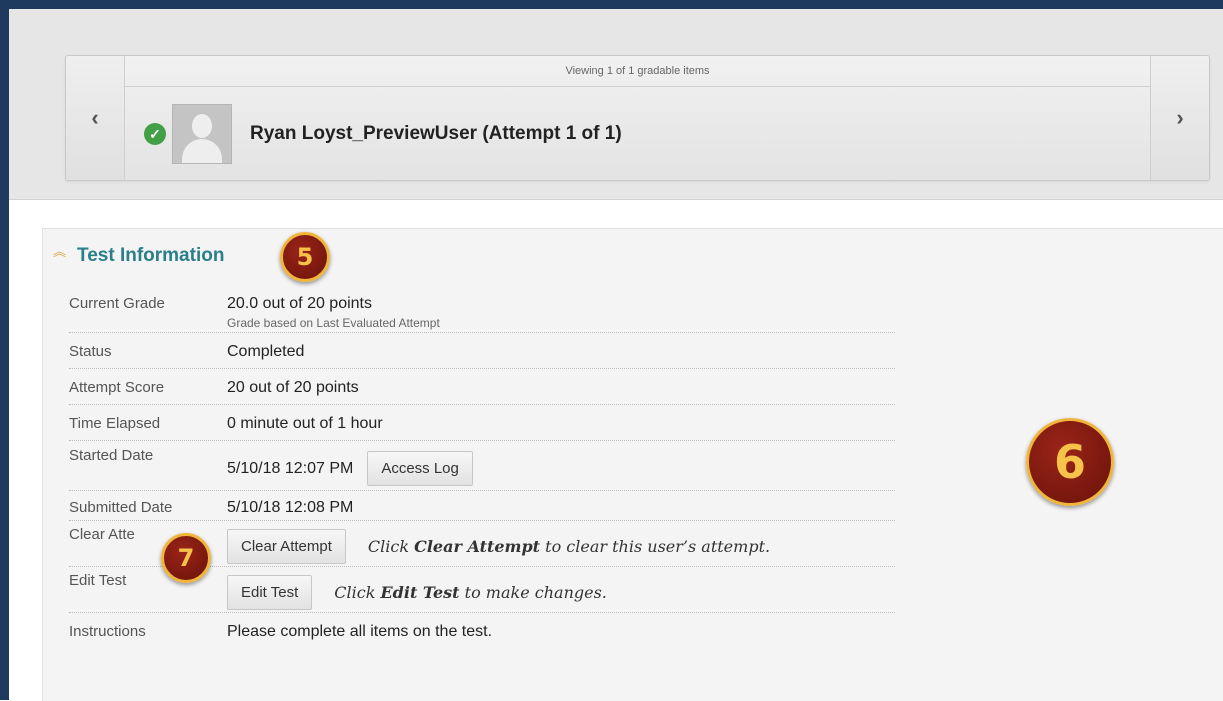  I want to click on label-submitted-date: Submitted Date, so click(121, 507).